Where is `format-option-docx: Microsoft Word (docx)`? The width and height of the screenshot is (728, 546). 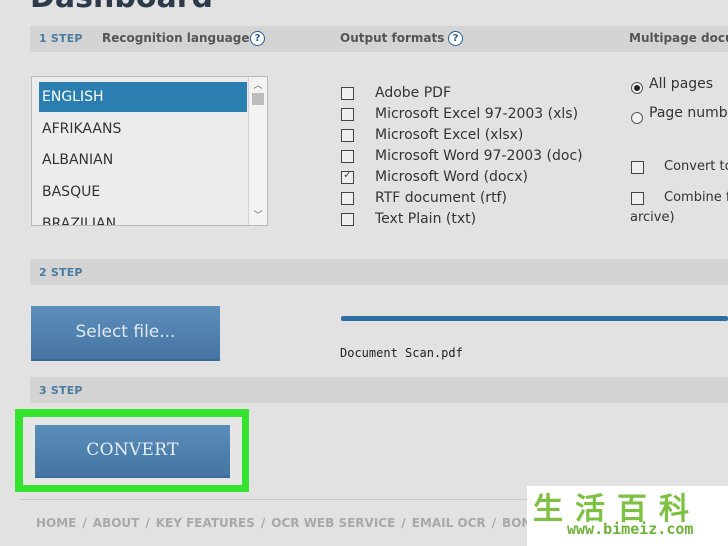
format-option-docx: Microsoft Word (docx) is located at coordinates (471, 178).